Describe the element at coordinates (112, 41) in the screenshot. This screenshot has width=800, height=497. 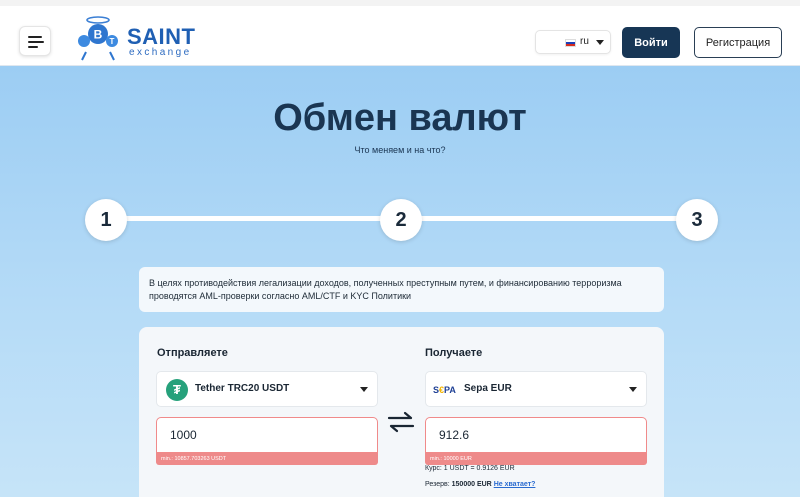
I see `svg-text: T` at that location.